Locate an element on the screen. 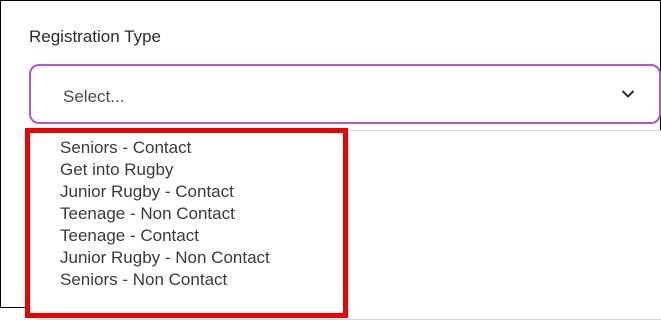 This screenshot has height=320, width=661. chevron-down-icon is located at coordinates (628, 94).